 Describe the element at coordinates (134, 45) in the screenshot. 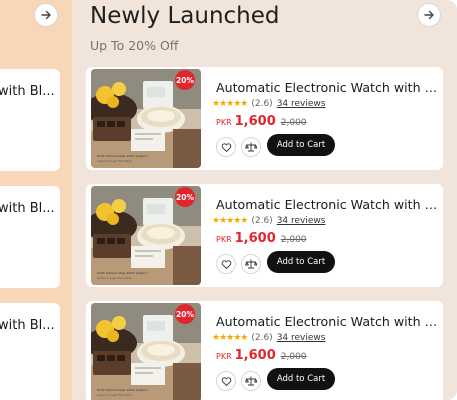

I see `section-subtitle: Up To 20% Off` at that location.